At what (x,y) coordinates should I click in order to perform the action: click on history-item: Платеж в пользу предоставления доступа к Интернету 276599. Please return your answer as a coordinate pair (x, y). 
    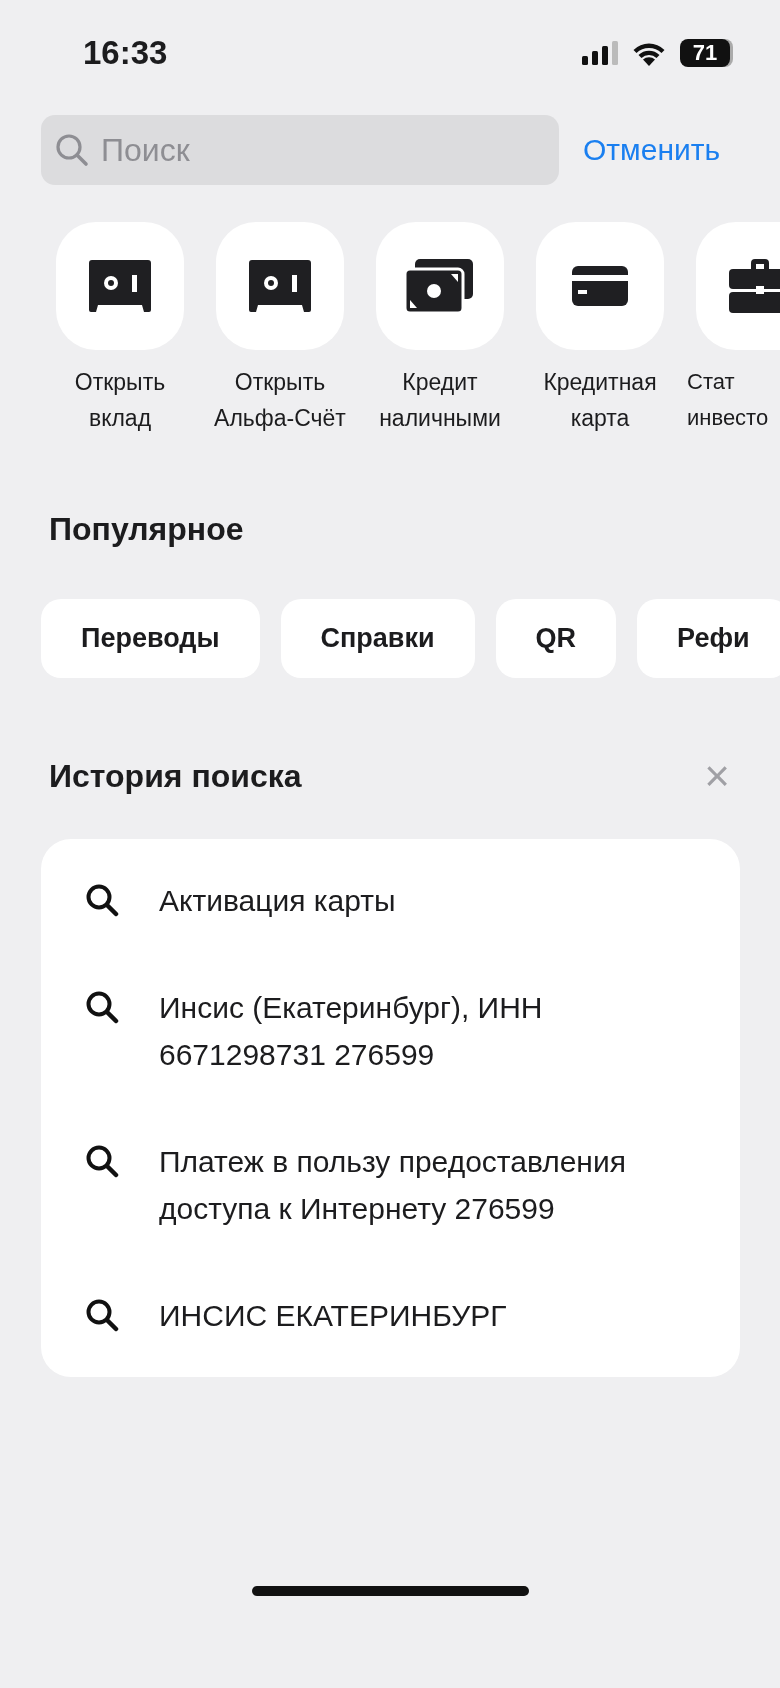
    Looking at the image, I should click on (429, 1185).